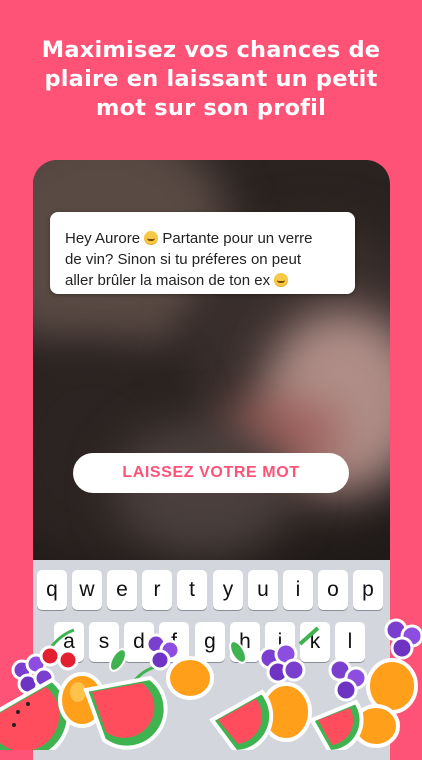 This screenshot has height=760, width=422. I want to click on headline-line-1: Maximisez vos chances de, so click(211, 50).